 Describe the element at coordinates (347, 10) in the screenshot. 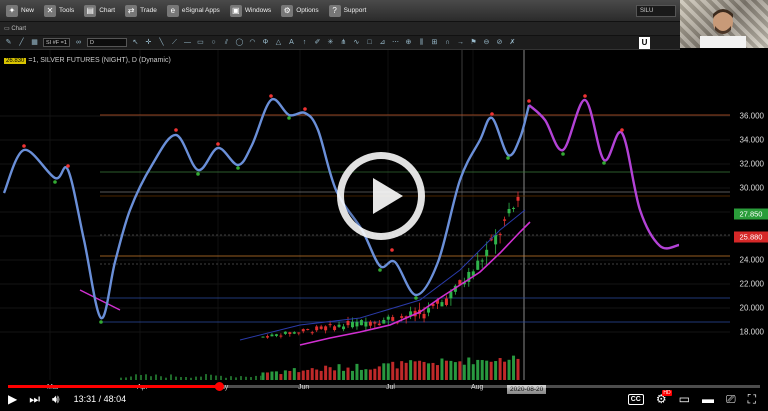

I see `menu-support: ? Support` at that location.